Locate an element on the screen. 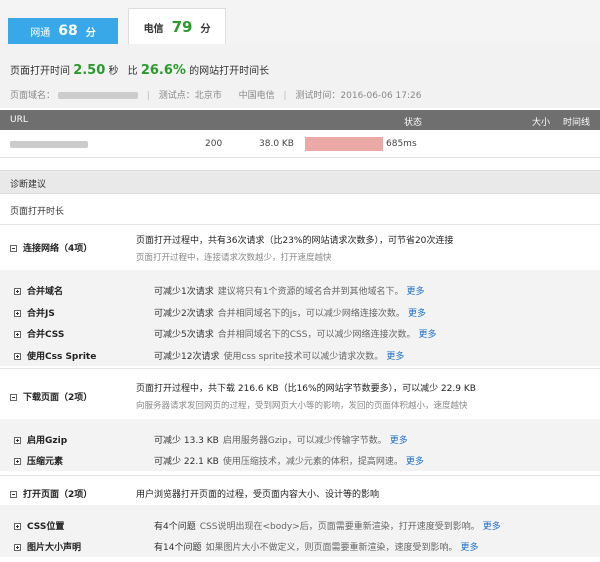 This screenshot has height=562, width=600. item-desc: 可减少5次请求 合并相同域名下的CSS，可以减少网络连接次数。 更多 is located at coordinates (295, 333).